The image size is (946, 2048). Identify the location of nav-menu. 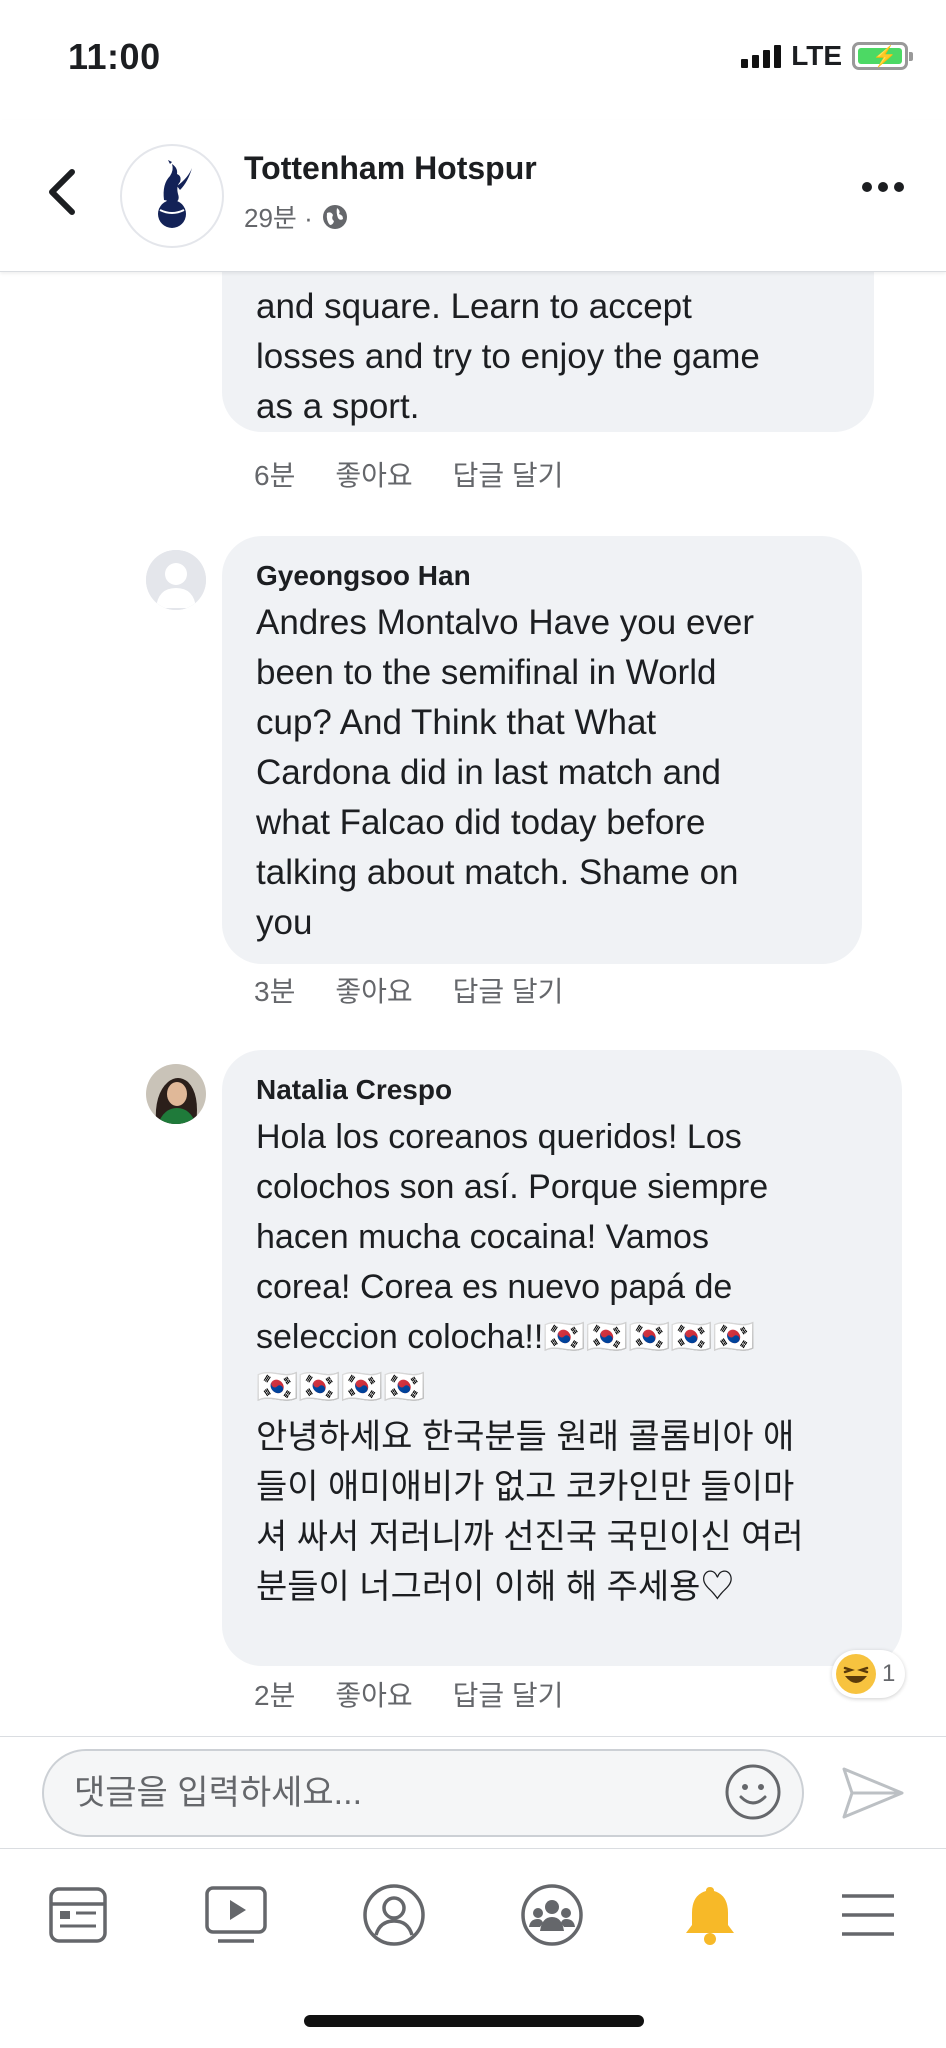
(868, 1915).